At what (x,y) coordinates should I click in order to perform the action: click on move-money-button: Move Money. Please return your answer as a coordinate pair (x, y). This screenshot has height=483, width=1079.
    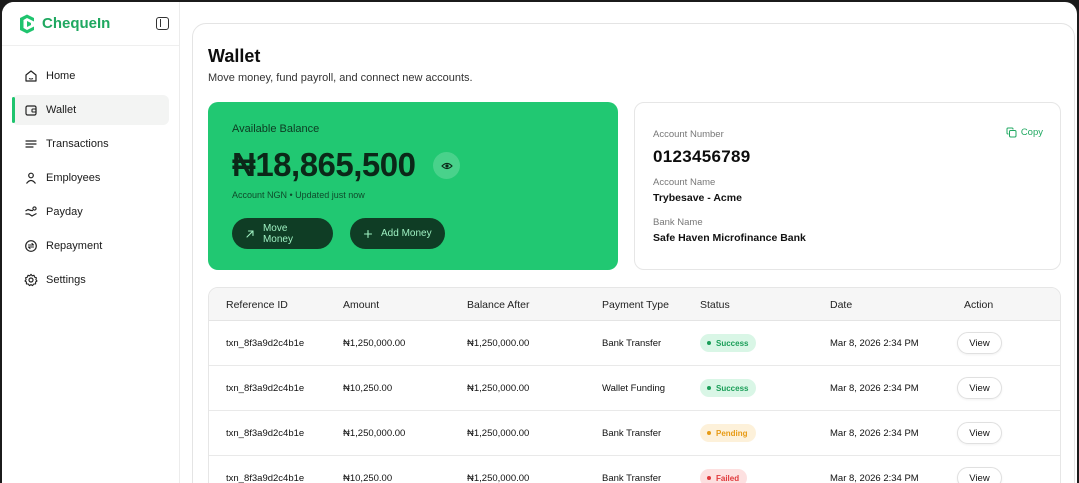
    Looking at the image, I should click on (282, 233).